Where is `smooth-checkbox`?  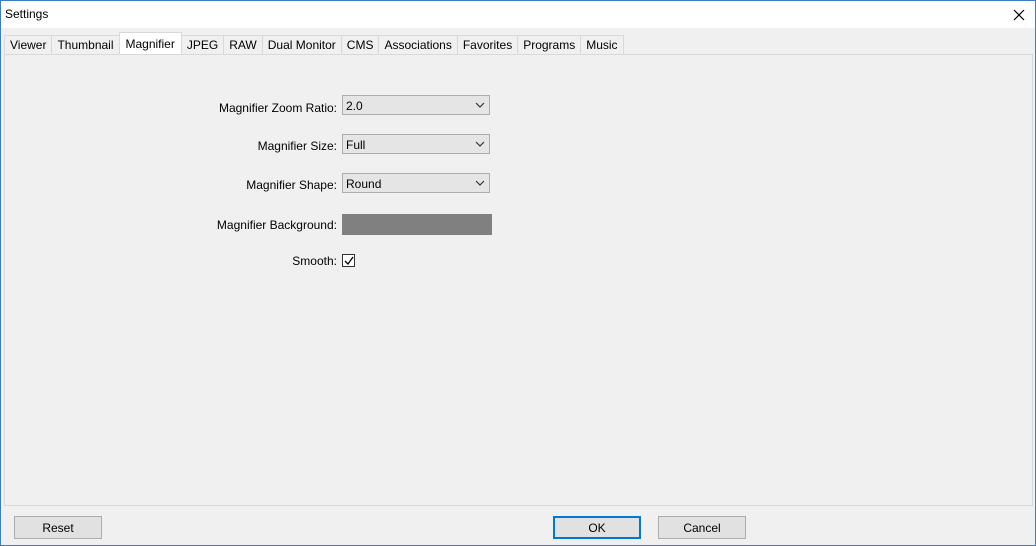
smooth-checkbox is located at coordinates (348, 260).